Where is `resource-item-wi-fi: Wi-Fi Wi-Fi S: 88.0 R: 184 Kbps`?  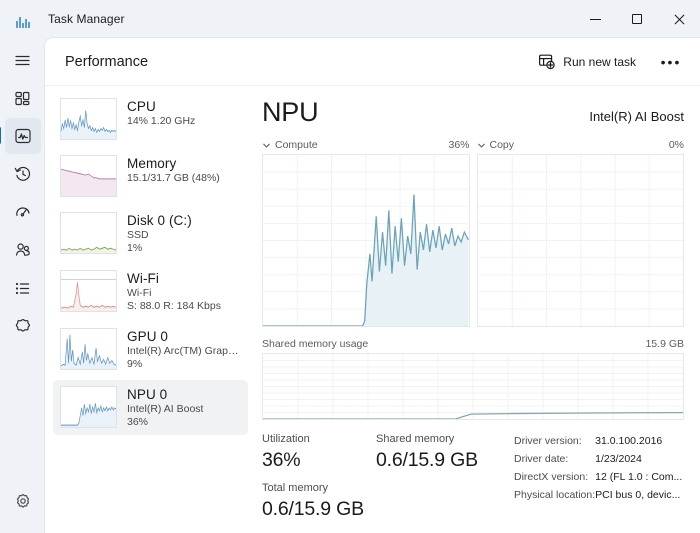
resource-item-wi-fi: Wi-Fi Wi-Fi S: 88.0 R: 184 Kbps is located at coordinates (150, 291).